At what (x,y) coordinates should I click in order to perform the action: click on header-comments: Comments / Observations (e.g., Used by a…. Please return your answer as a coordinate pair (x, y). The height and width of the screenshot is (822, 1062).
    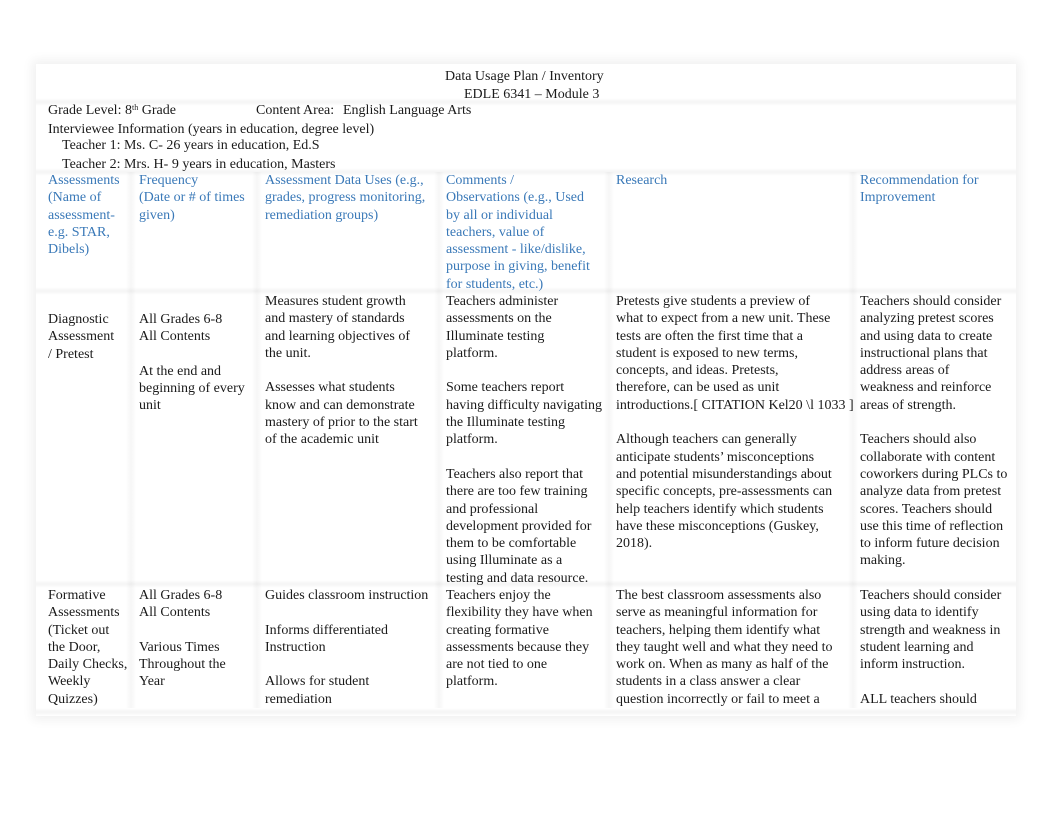
    Looking at the image, I should click on (518, 232).